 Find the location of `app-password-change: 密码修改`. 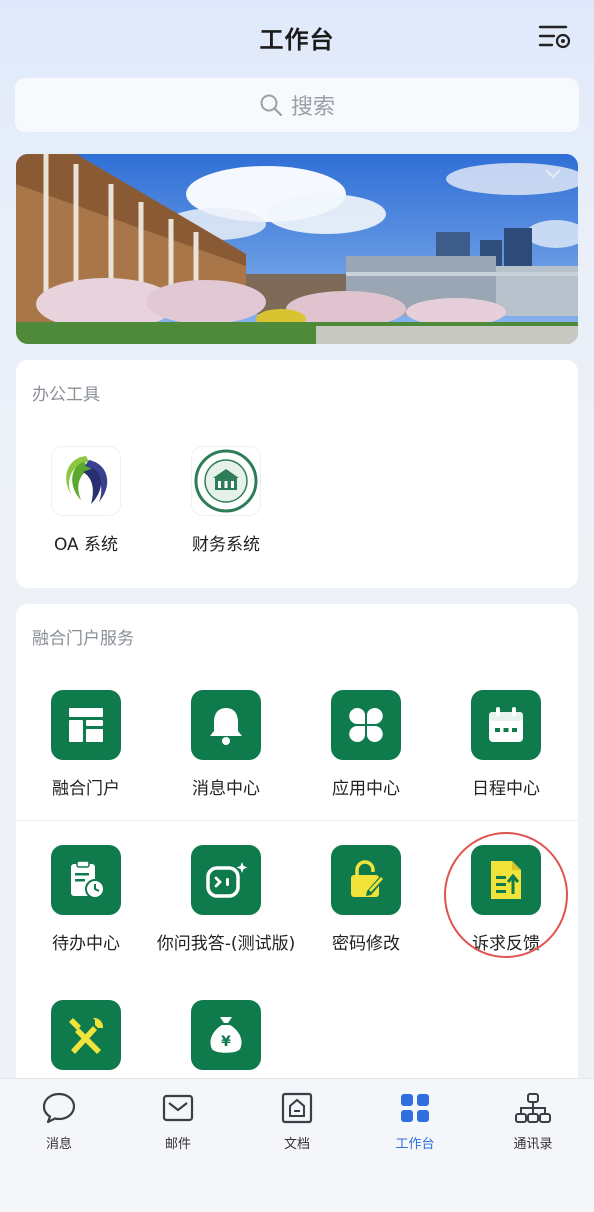

app-password-change: 密码修改 is located at coordinates (366, 900).